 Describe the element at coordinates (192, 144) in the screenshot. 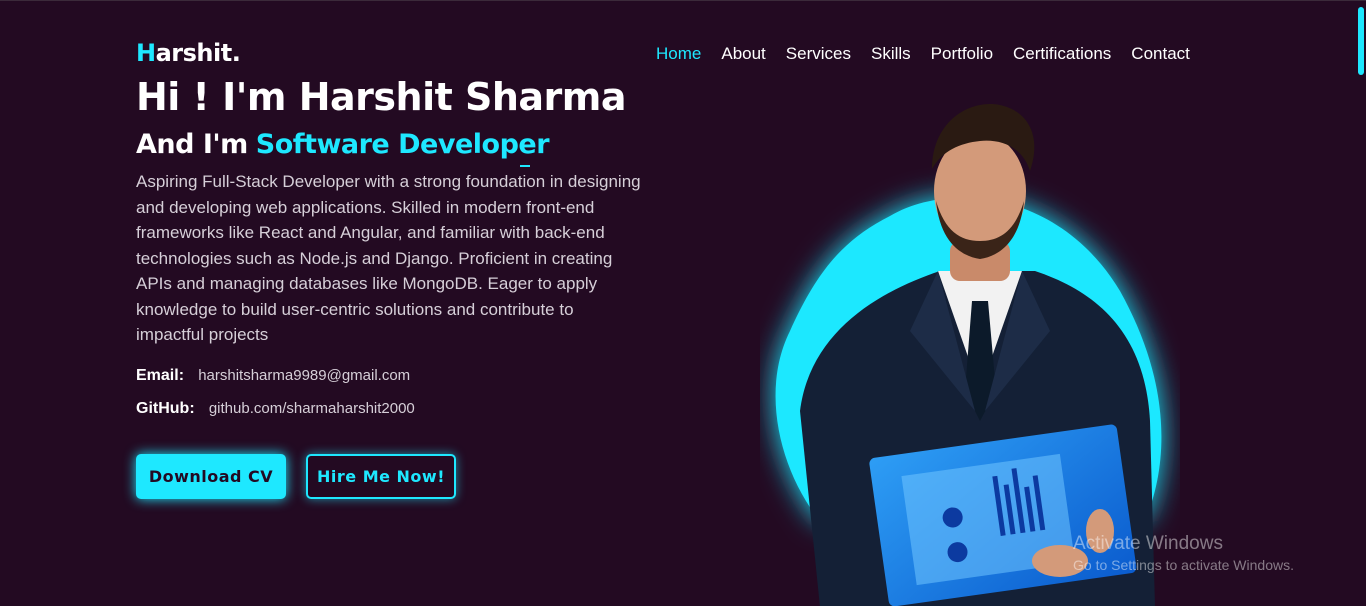

I see `subhead-prefix: And I'm` at that location.